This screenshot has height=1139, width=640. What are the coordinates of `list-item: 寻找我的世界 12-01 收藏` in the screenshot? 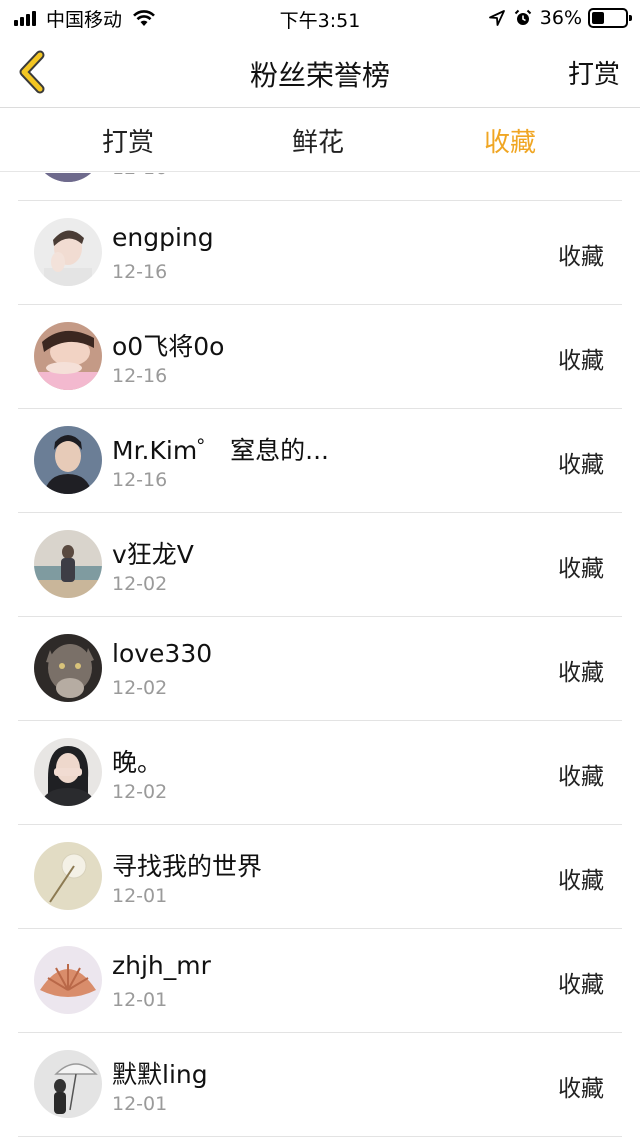 It's located at (320, 877).